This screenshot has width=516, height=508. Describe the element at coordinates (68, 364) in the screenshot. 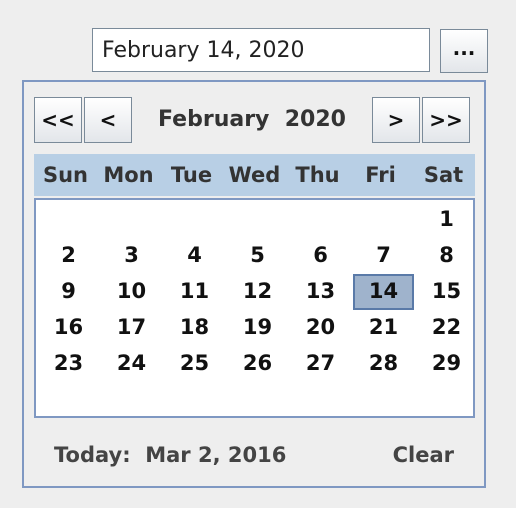

I see `day-23: 23` at that location.